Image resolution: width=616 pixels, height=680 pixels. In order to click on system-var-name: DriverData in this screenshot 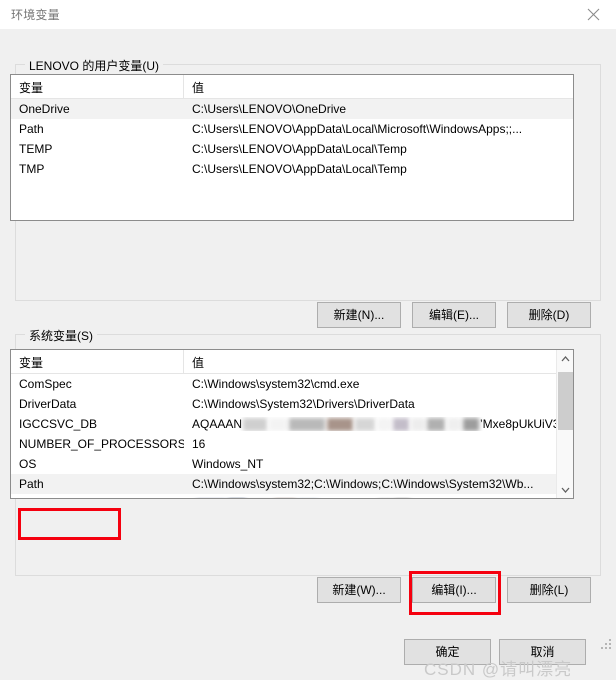, I will do `click(48, 404)`.